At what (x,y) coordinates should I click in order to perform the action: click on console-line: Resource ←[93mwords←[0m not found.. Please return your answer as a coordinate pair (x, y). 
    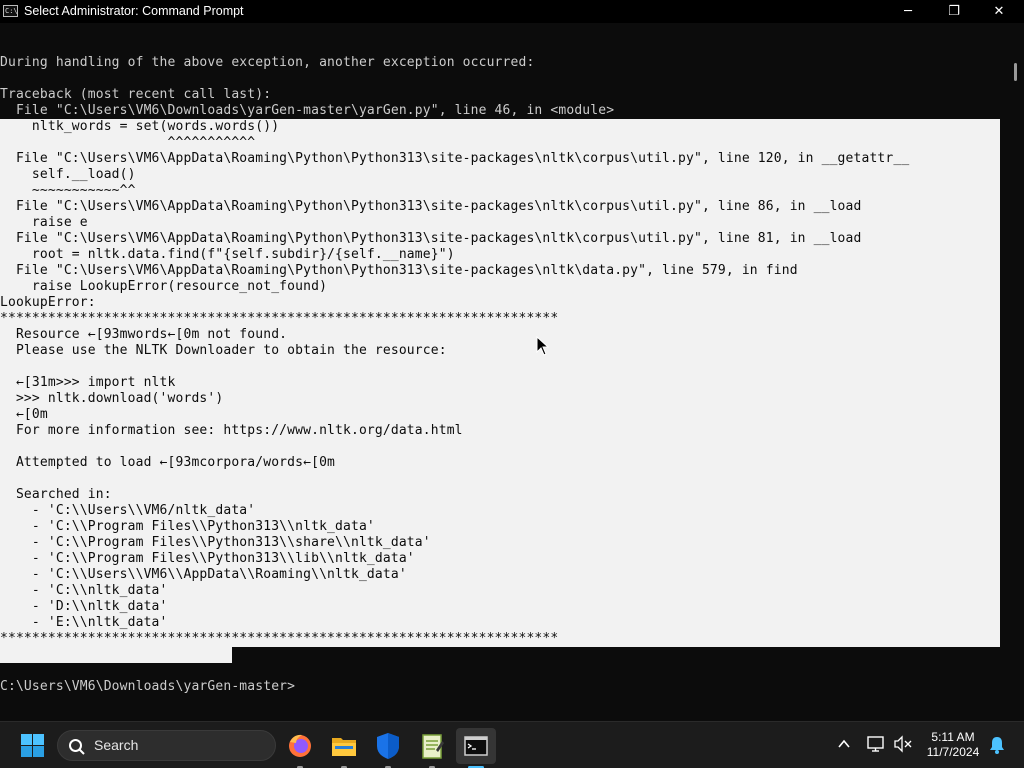
    Looking at the image, I should click on (144, 334).